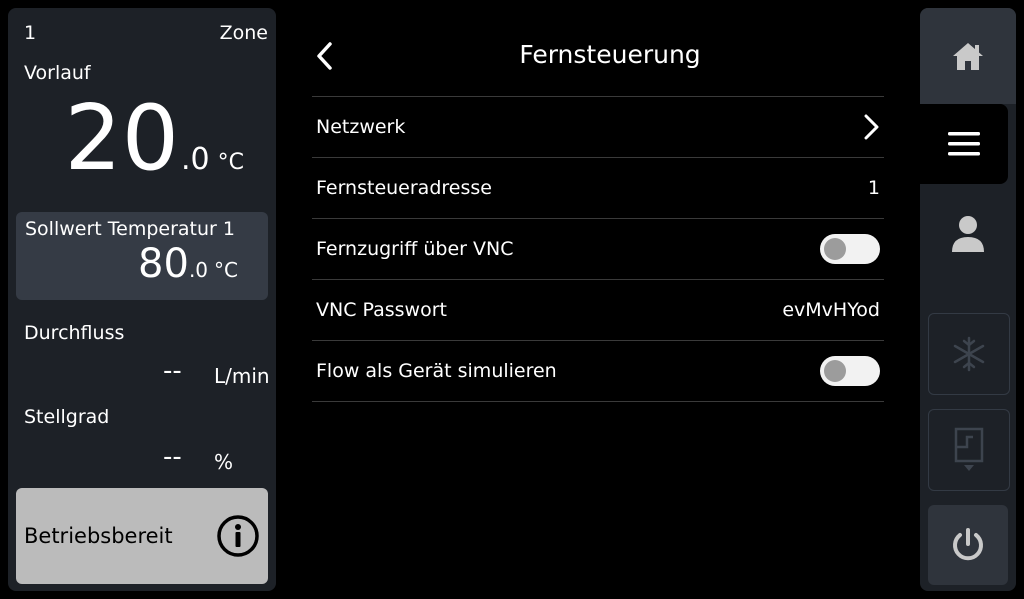  What do you see at coordinates (121, 138) in the screenshot?
I see `flow-temp-int: 20` at bounding box center [121, 138].